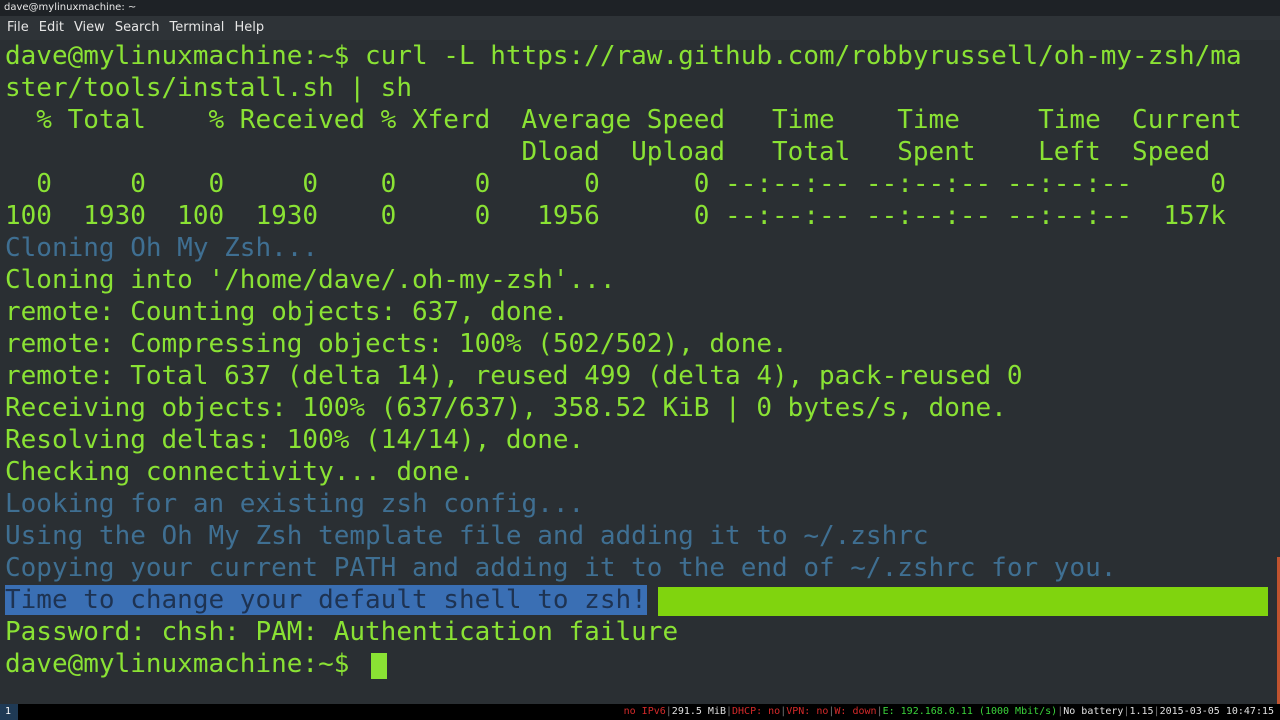 This screenshot has width=1280, height=720. What do you see at coordinates (18, 28) in the screenshot?
I see `menu-file: File` at bounding box center [18, 28].